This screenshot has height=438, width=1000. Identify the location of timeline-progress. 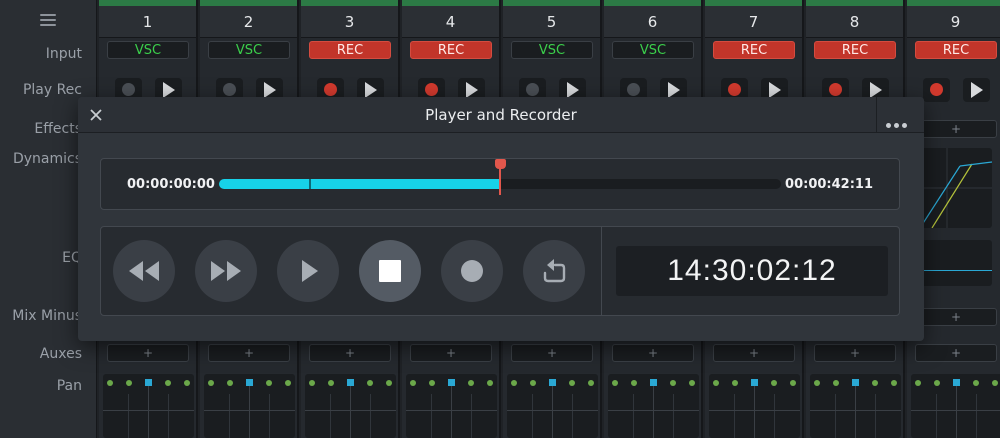
(359, 184).